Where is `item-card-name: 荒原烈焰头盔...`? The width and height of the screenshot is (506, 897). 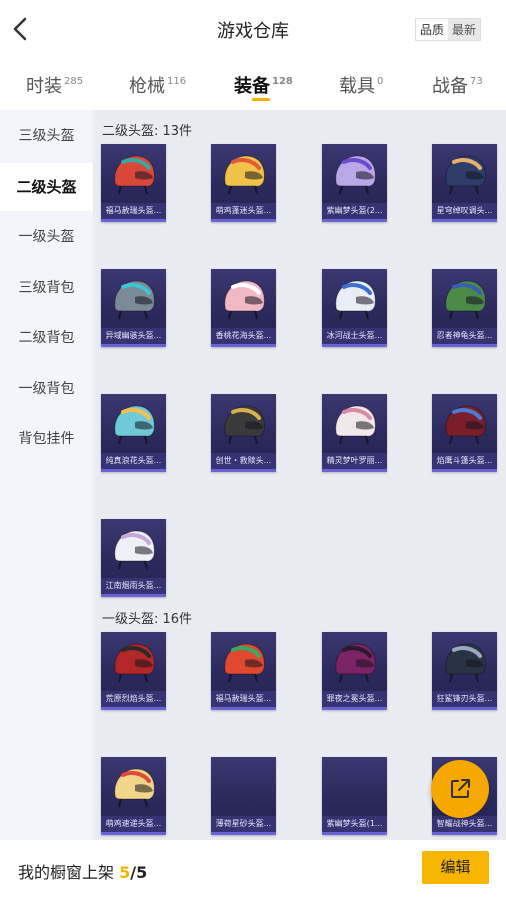
item-card-name: 荒原烈焰头盔... is located at coordinates (133, 699).